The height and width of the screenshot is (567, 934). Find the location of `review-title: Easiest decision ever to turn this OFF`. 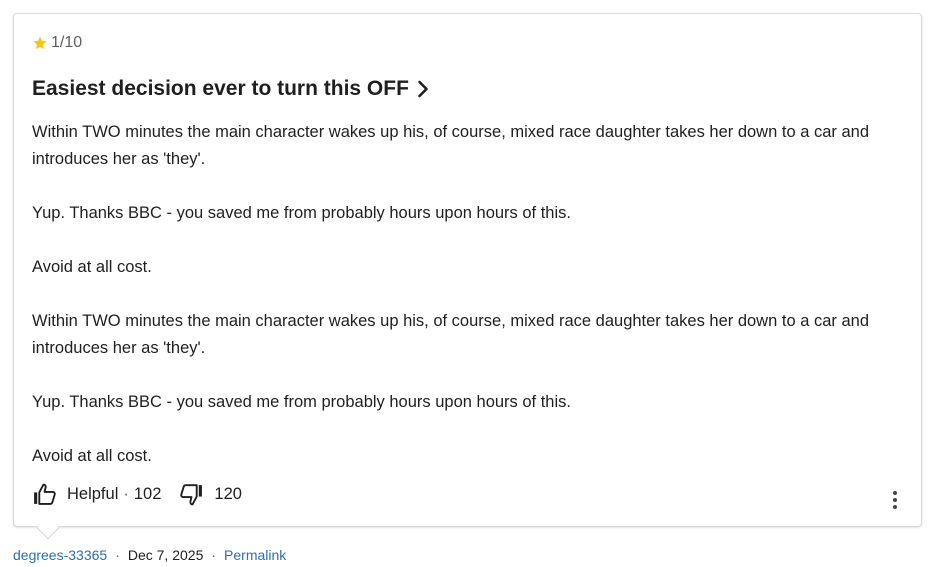

review-title: Easiest decision ever to turn this OFF is located at coordinates (220, 88).